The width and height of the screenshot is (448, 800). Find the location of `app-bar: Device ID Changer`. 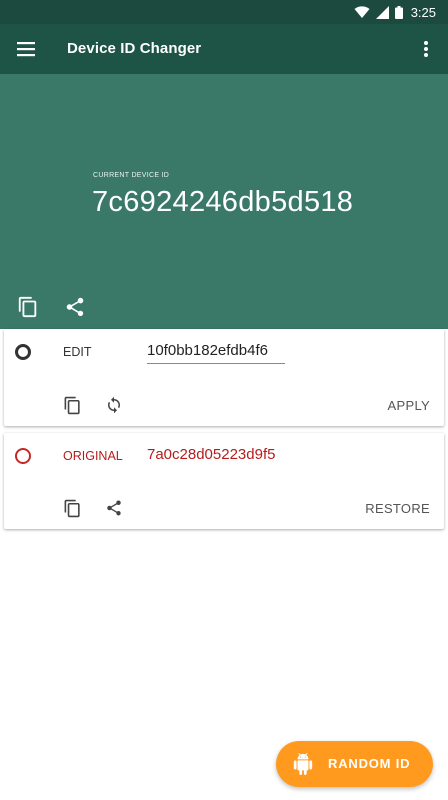

app-bar: Device ID Changer is located at coordinates (224, 49).